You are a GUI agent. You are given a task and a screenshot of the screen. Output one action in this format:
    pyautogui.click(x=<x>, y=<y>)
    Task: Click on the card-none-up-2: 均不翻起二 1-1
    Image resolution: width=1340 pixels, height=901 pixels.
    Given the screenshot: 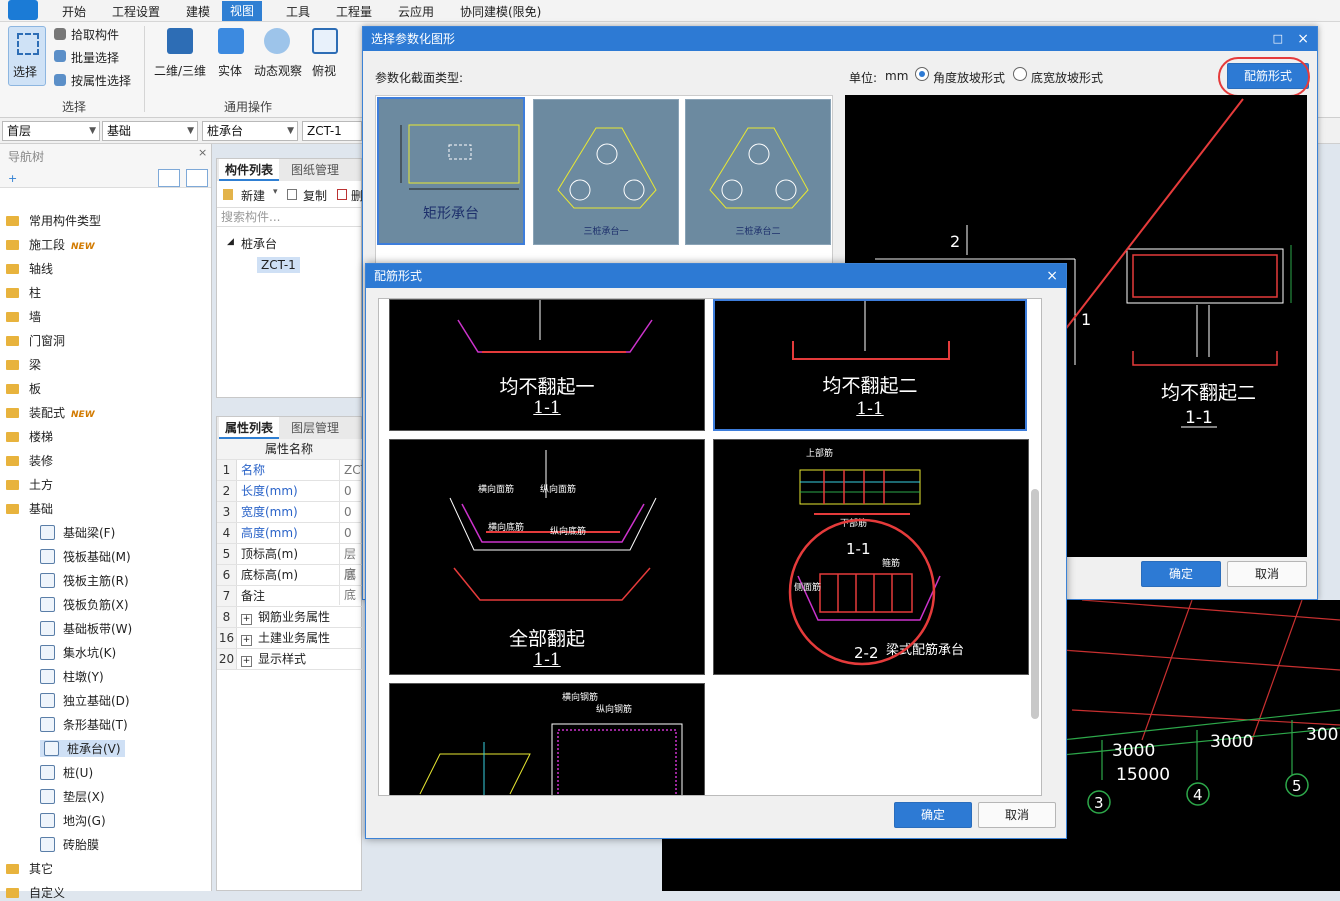 What is the action you would take?
    pyautogui.click(x=870, y=365)
    